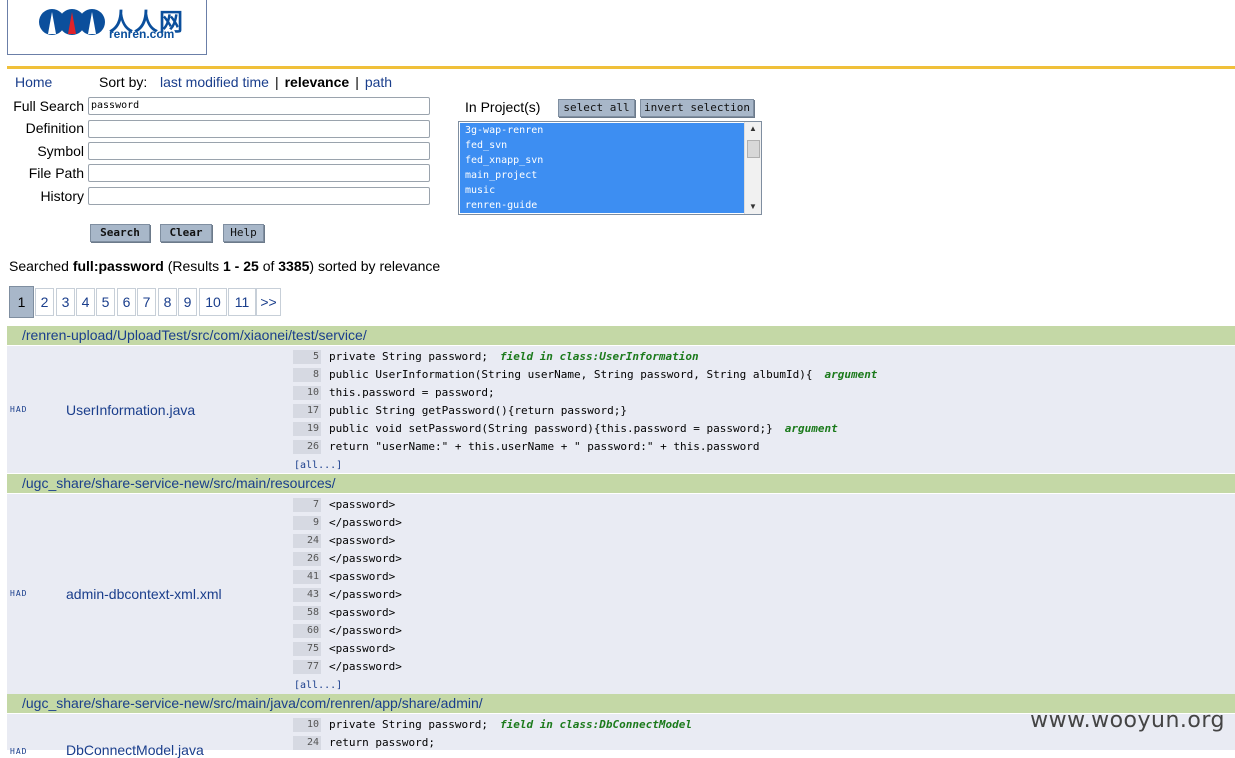 Image resolution: width=1235 pixels, height=758 pixels. I want to click on select-all-button: select all, so click(596, 108).